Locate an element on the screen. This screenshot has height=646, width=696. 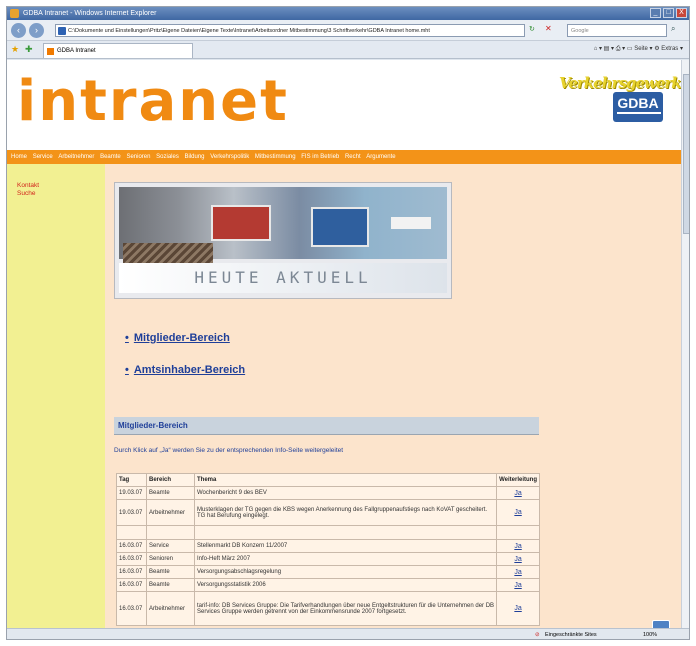
banner-caption: HEUTE AKTUELL is located at coordinates (283, 278).